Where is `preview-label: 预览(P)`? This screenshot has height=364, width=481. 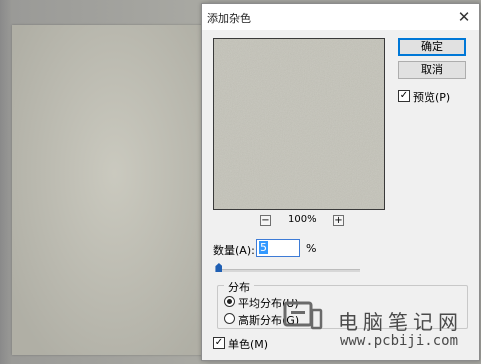
preview-label: 预览(P) is located at coordinates (431, 97).